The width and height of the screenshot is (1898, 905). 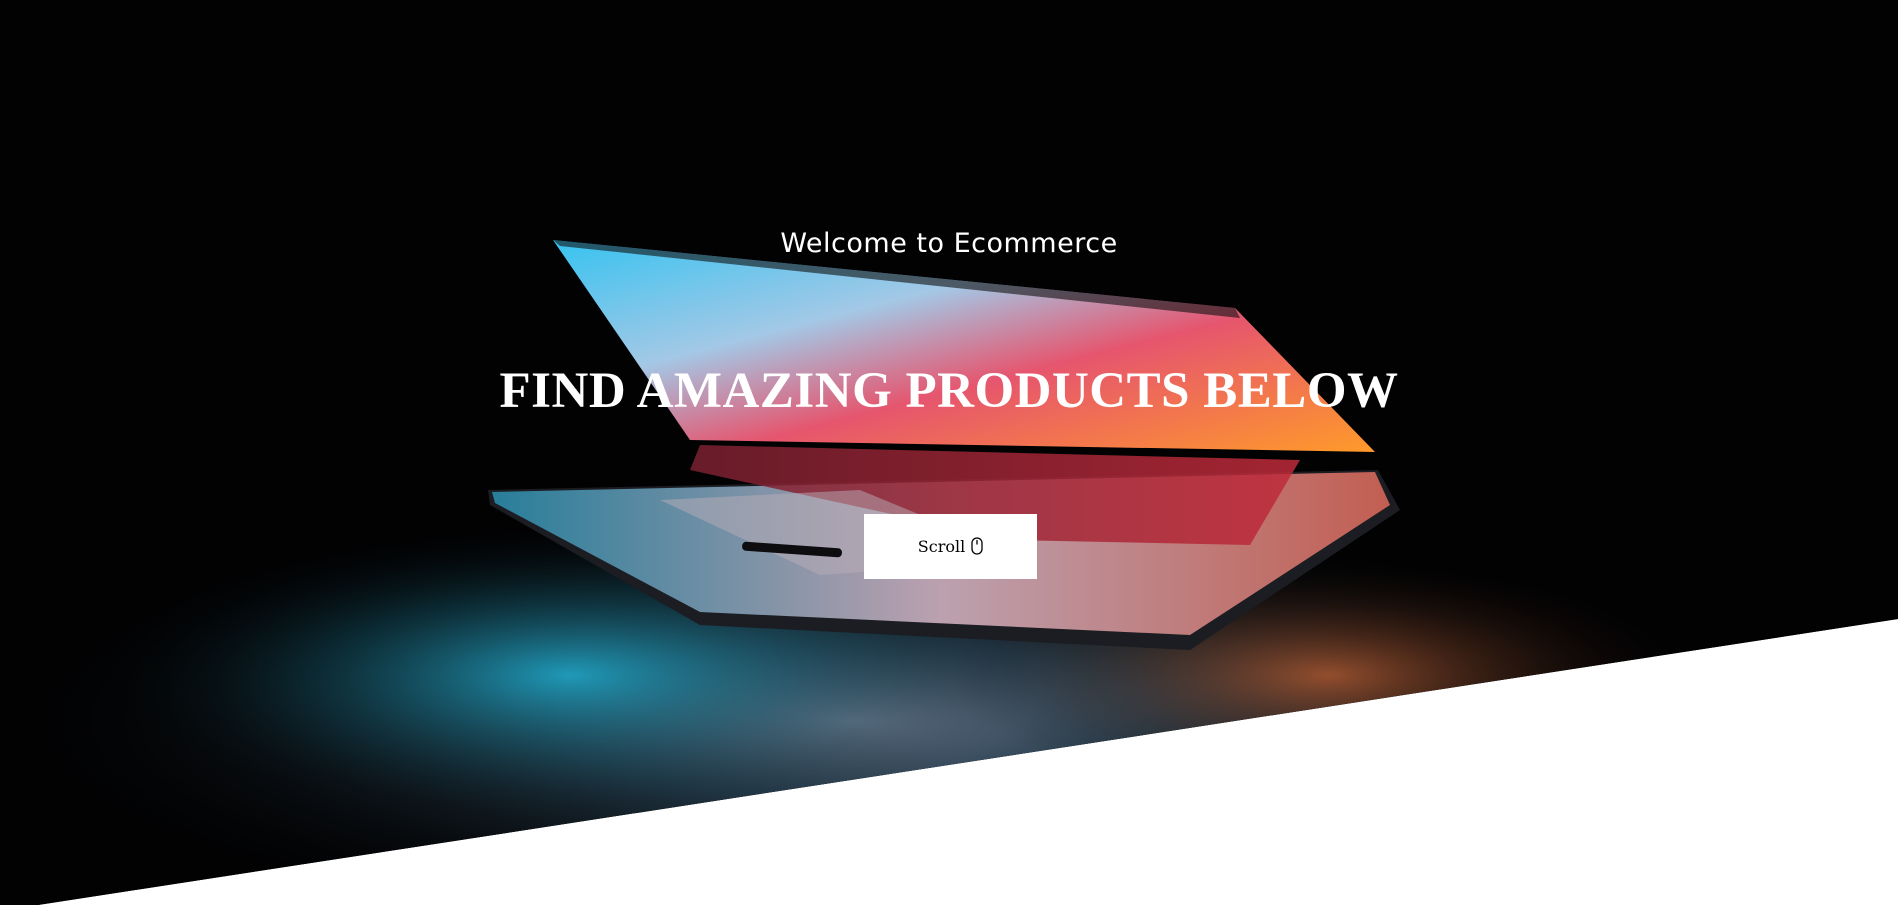 I want to click on scroll-button-label: Scroll, so click(x=941, y=546).